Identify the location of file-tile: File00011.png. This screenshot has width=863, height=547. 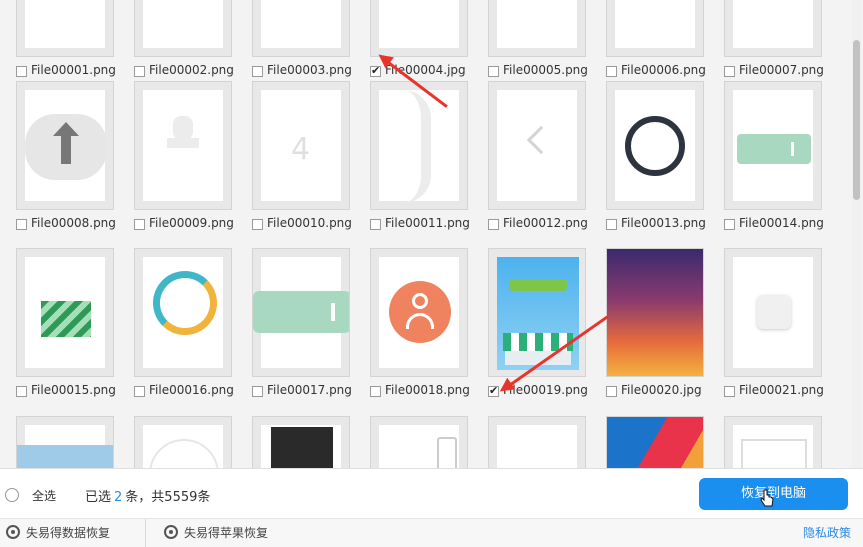
(420, 156).